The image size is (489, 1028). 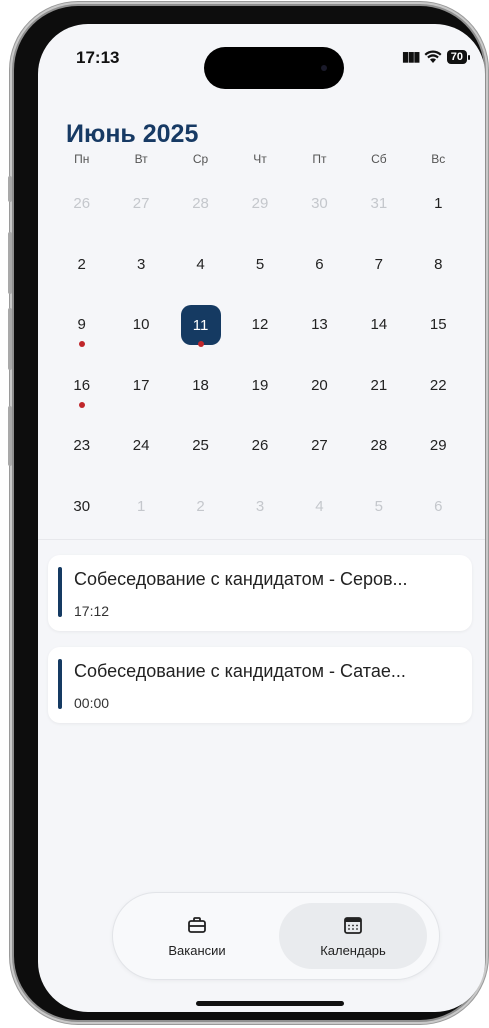 What do you see at coordinates (319, 331) in the screenshot?
I see `calendar-day: 13` at bounding box center [319, 331].